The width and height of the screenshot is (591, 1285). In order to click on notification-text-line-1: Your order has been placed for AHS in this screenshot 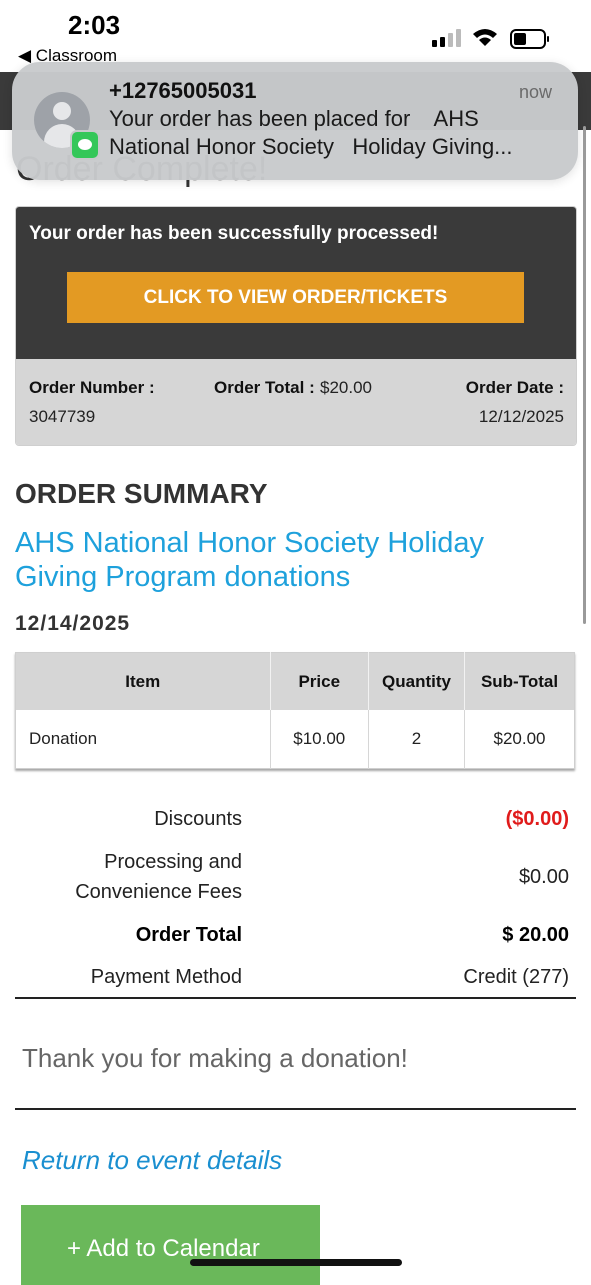, I will do `click(294, 118)`.